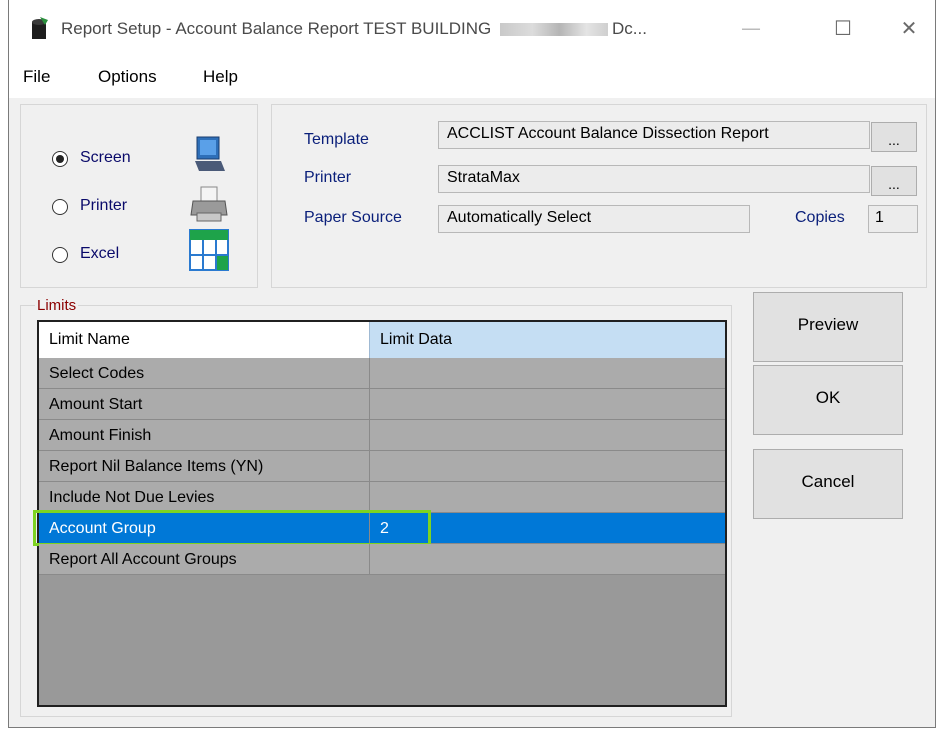 The height and width of the screenshot is (731, 940). I want to click on table-row: Report Nil Balance Items (YN), so click(382, 466).